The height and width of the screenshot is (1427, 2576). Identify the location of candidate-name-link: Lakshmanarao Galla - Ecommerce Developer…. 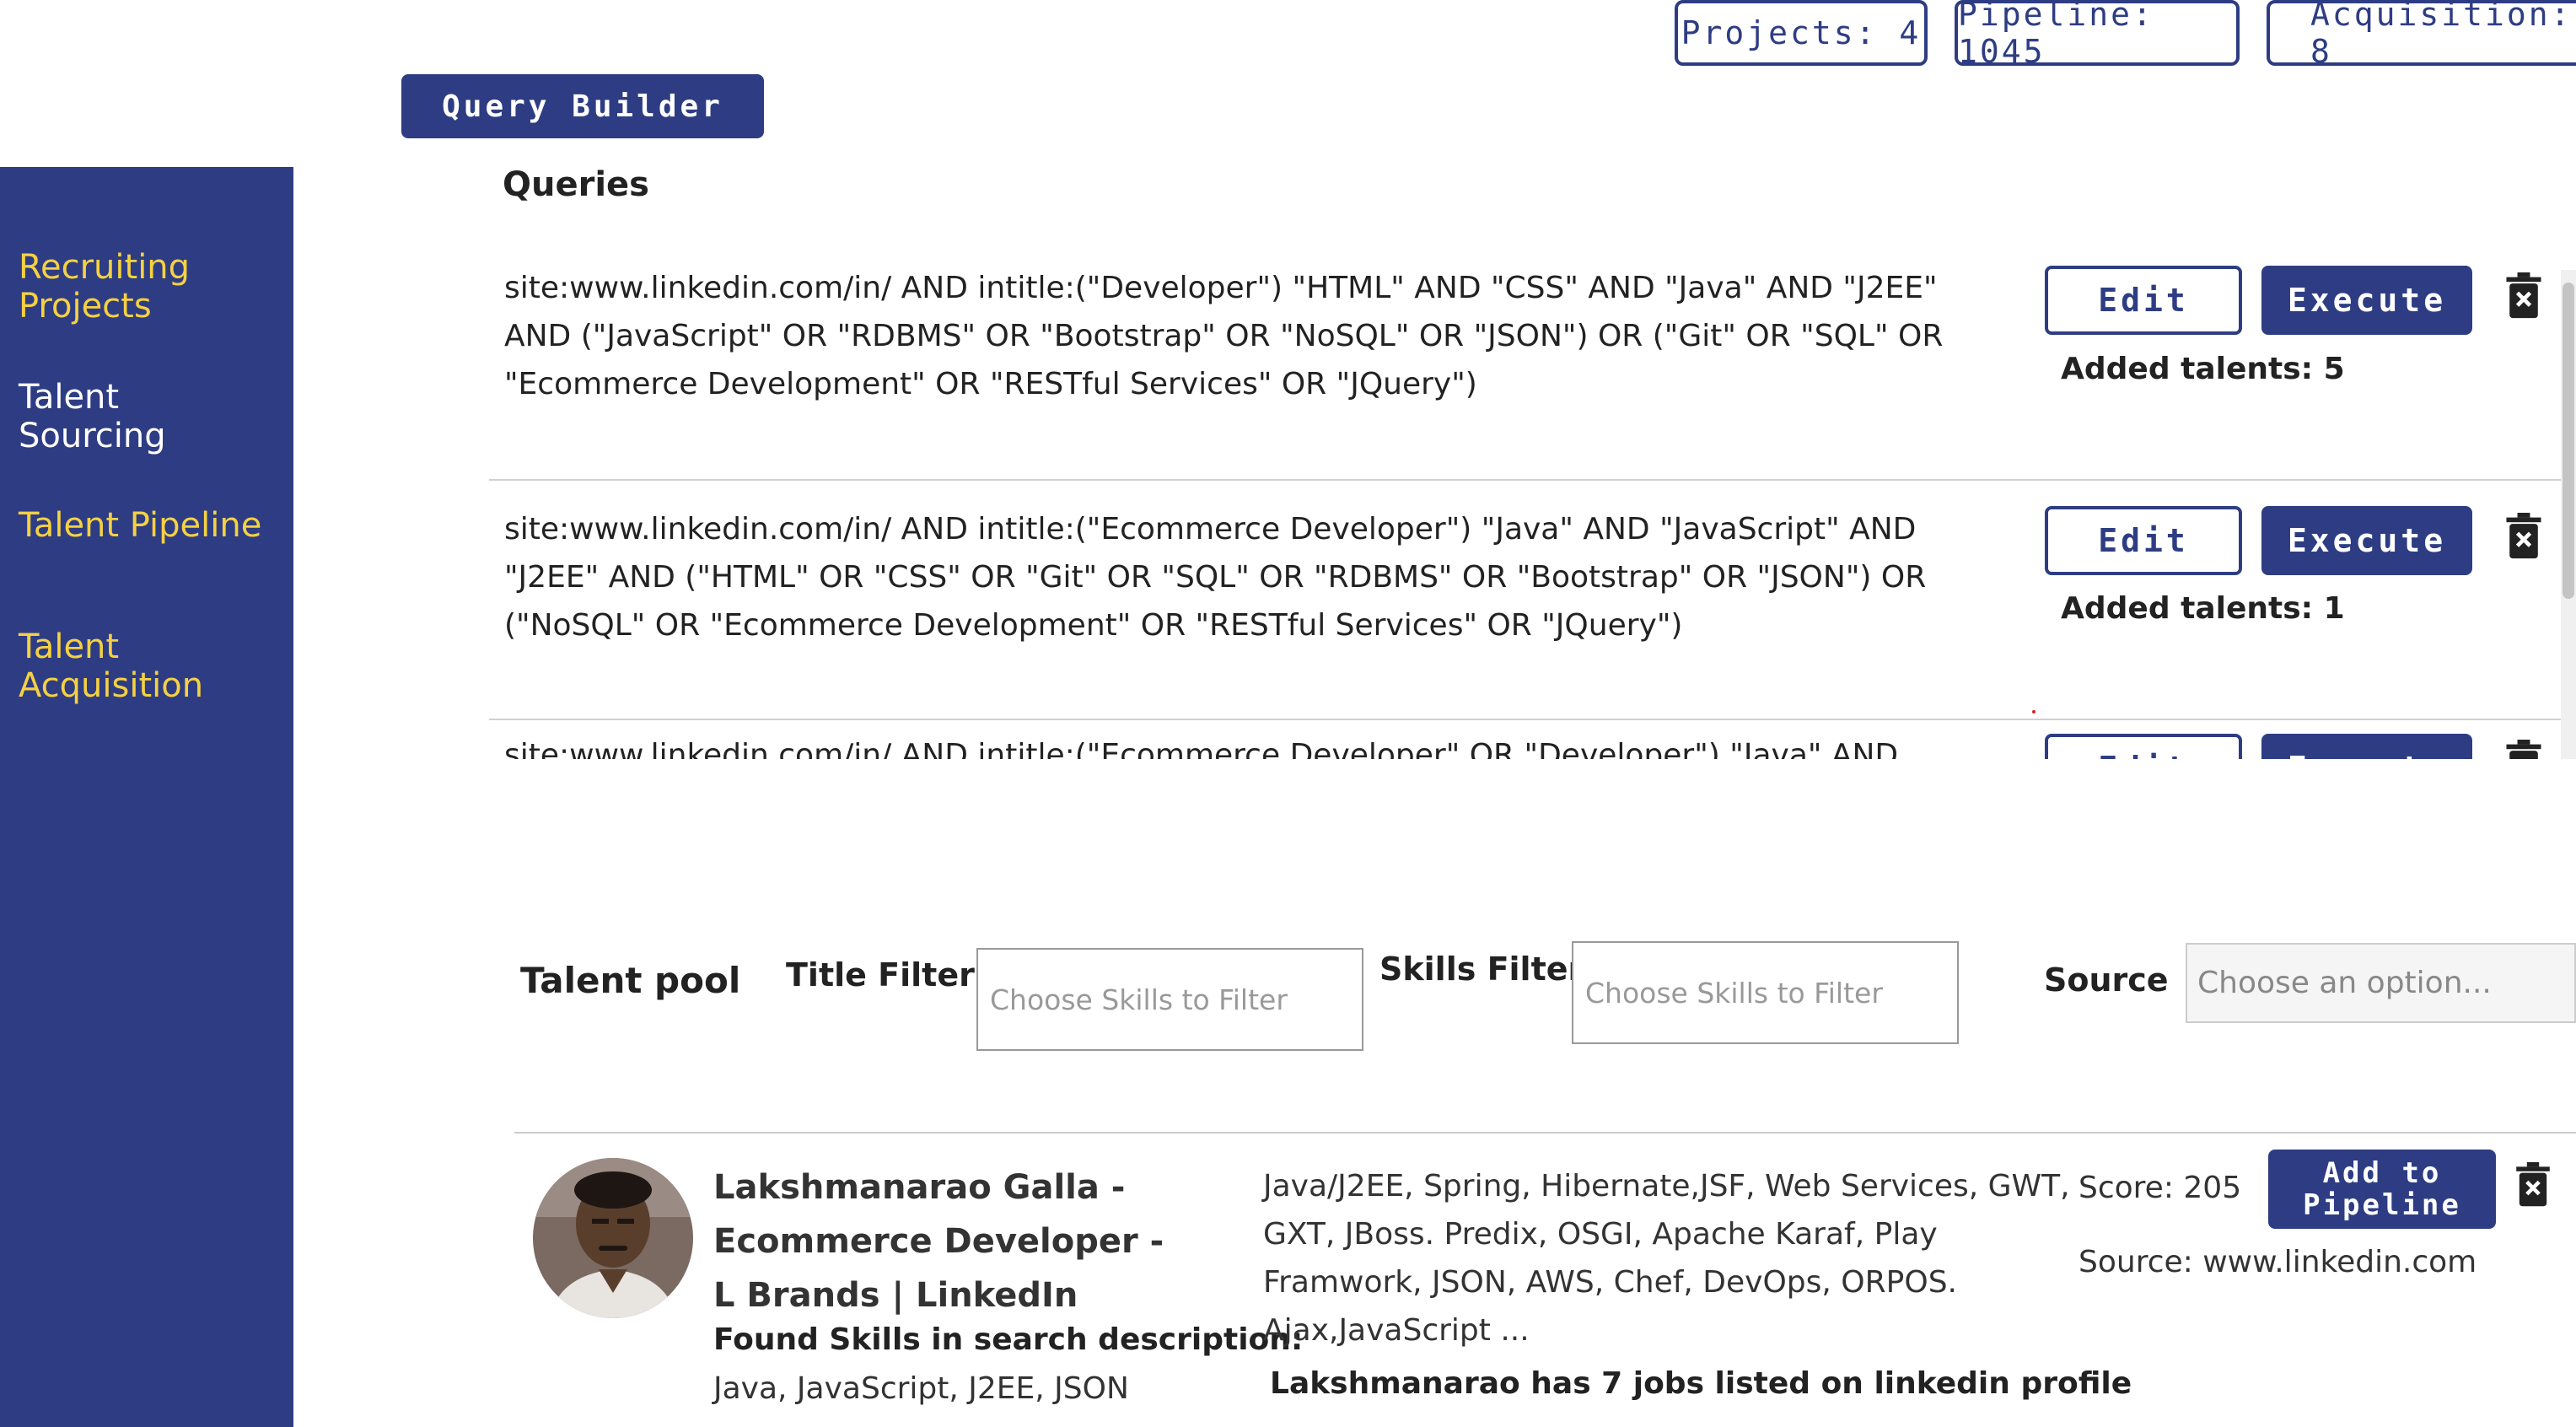
(949, 1241).